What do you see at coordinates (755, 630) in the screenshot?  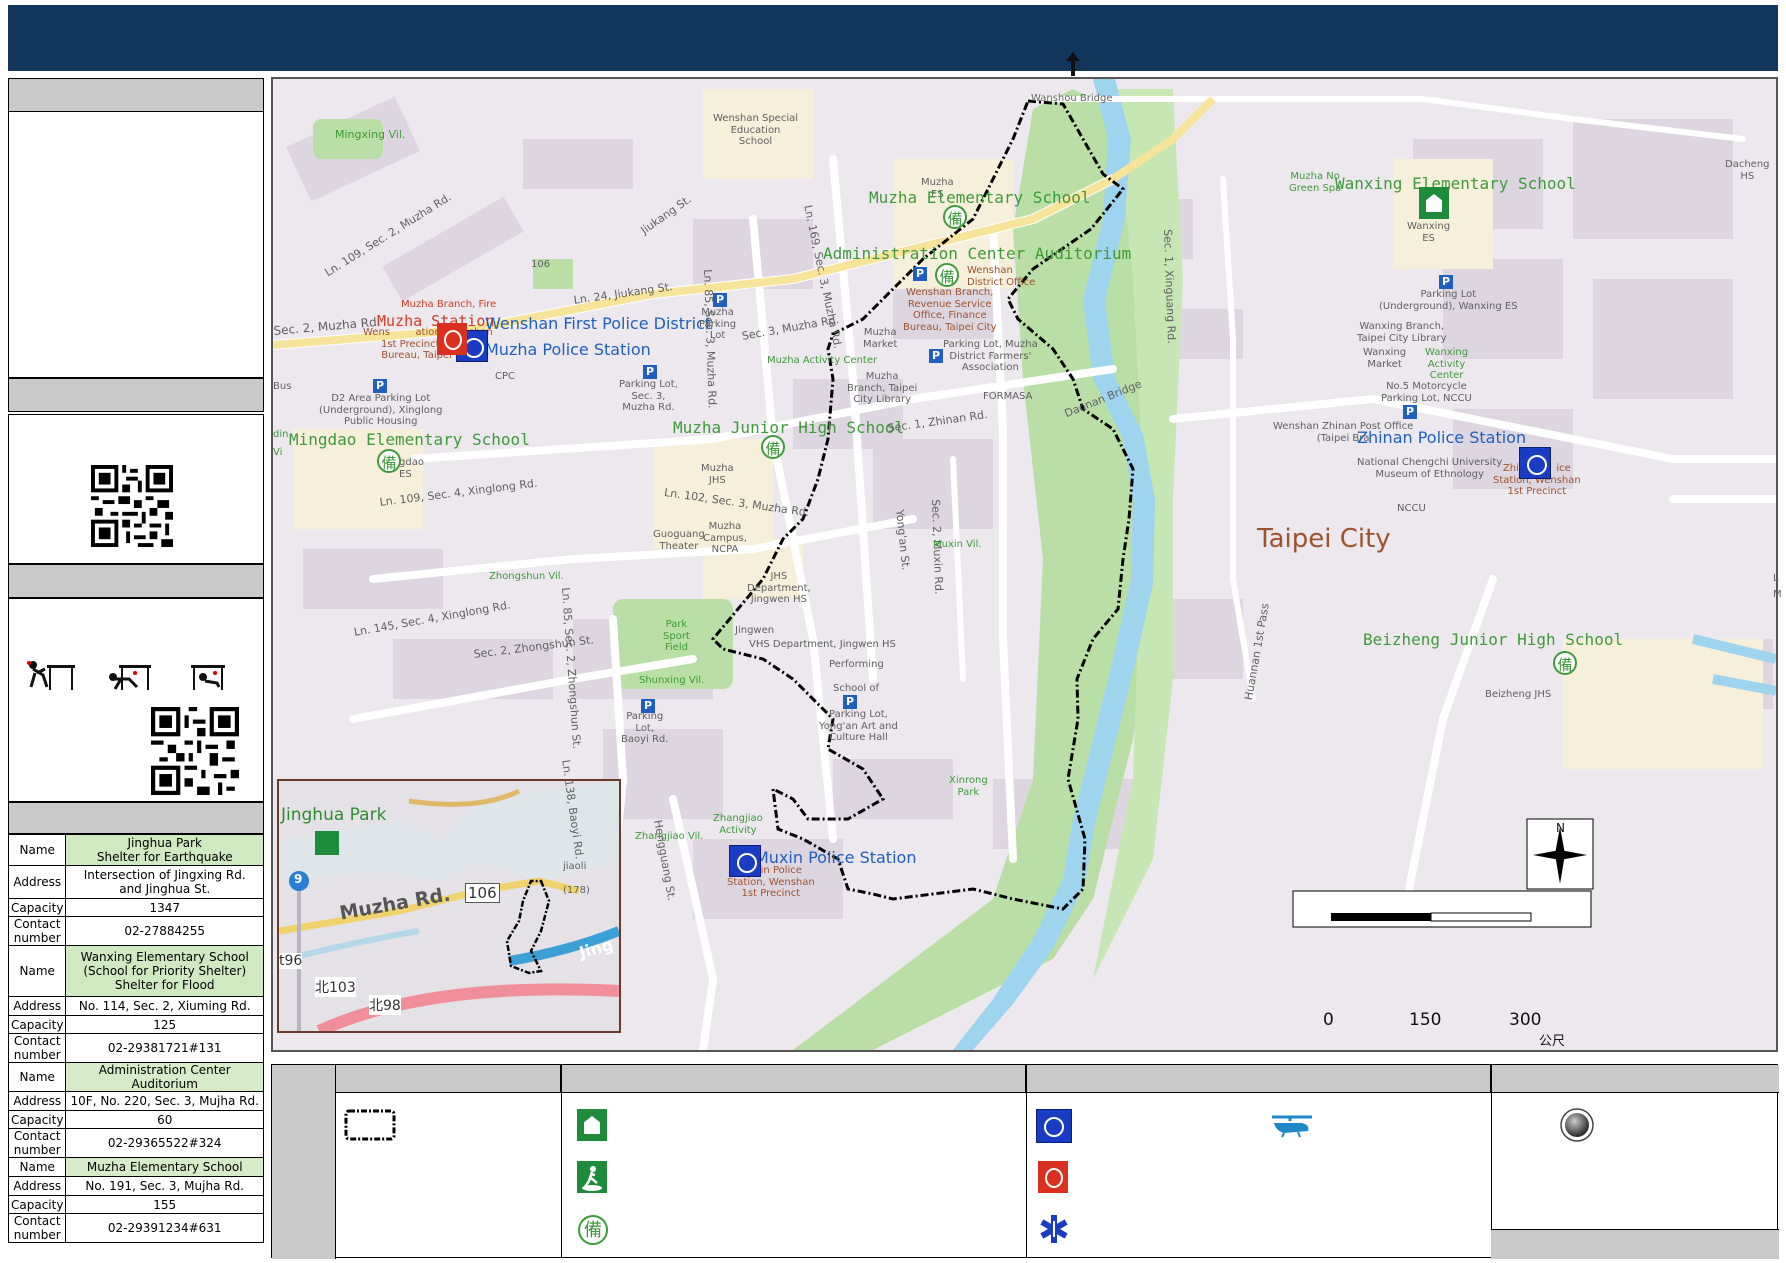 I see `map-label-jingwen: Jingwen` at bounding box center [755, 630].